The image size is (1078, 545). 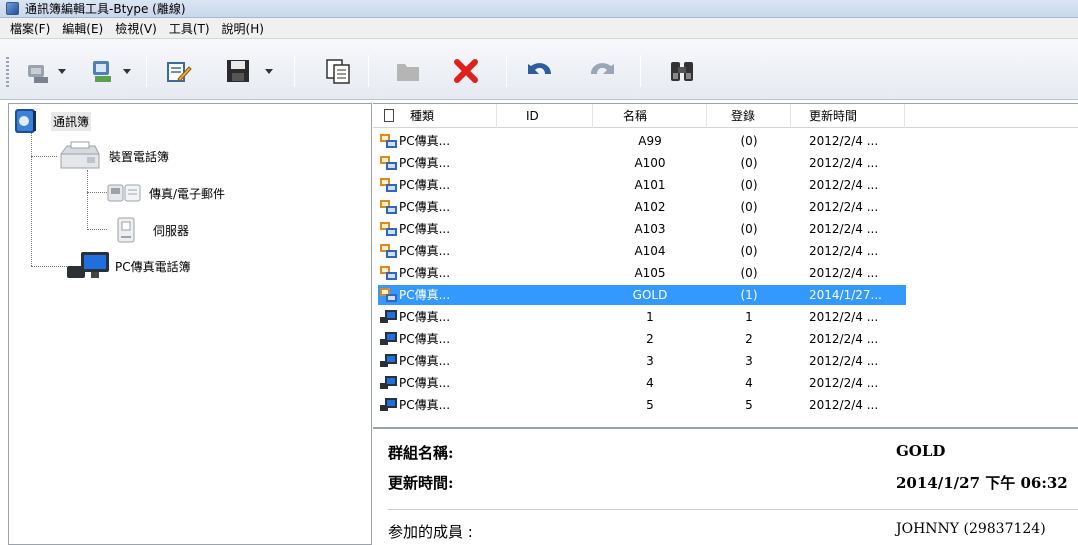 What do you see at coordinates (650, 383) in the screenshot?
I see `cell-name: 4` at bounding box center [650, 383].